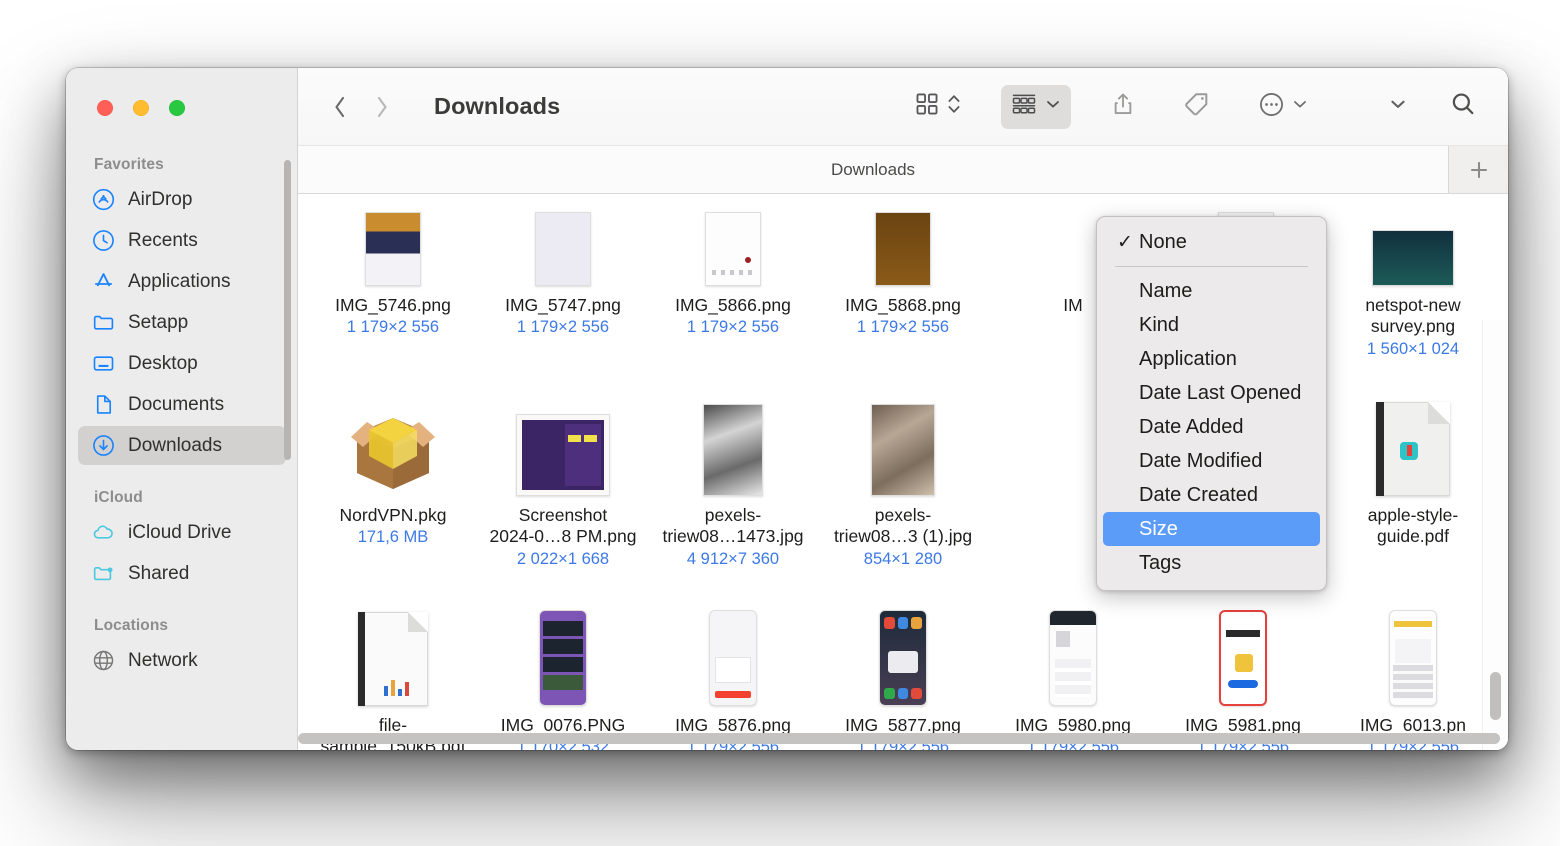 The width and height of the screenshot is (1560, 846). I want to click on group-by-button, so click(1036, 106).